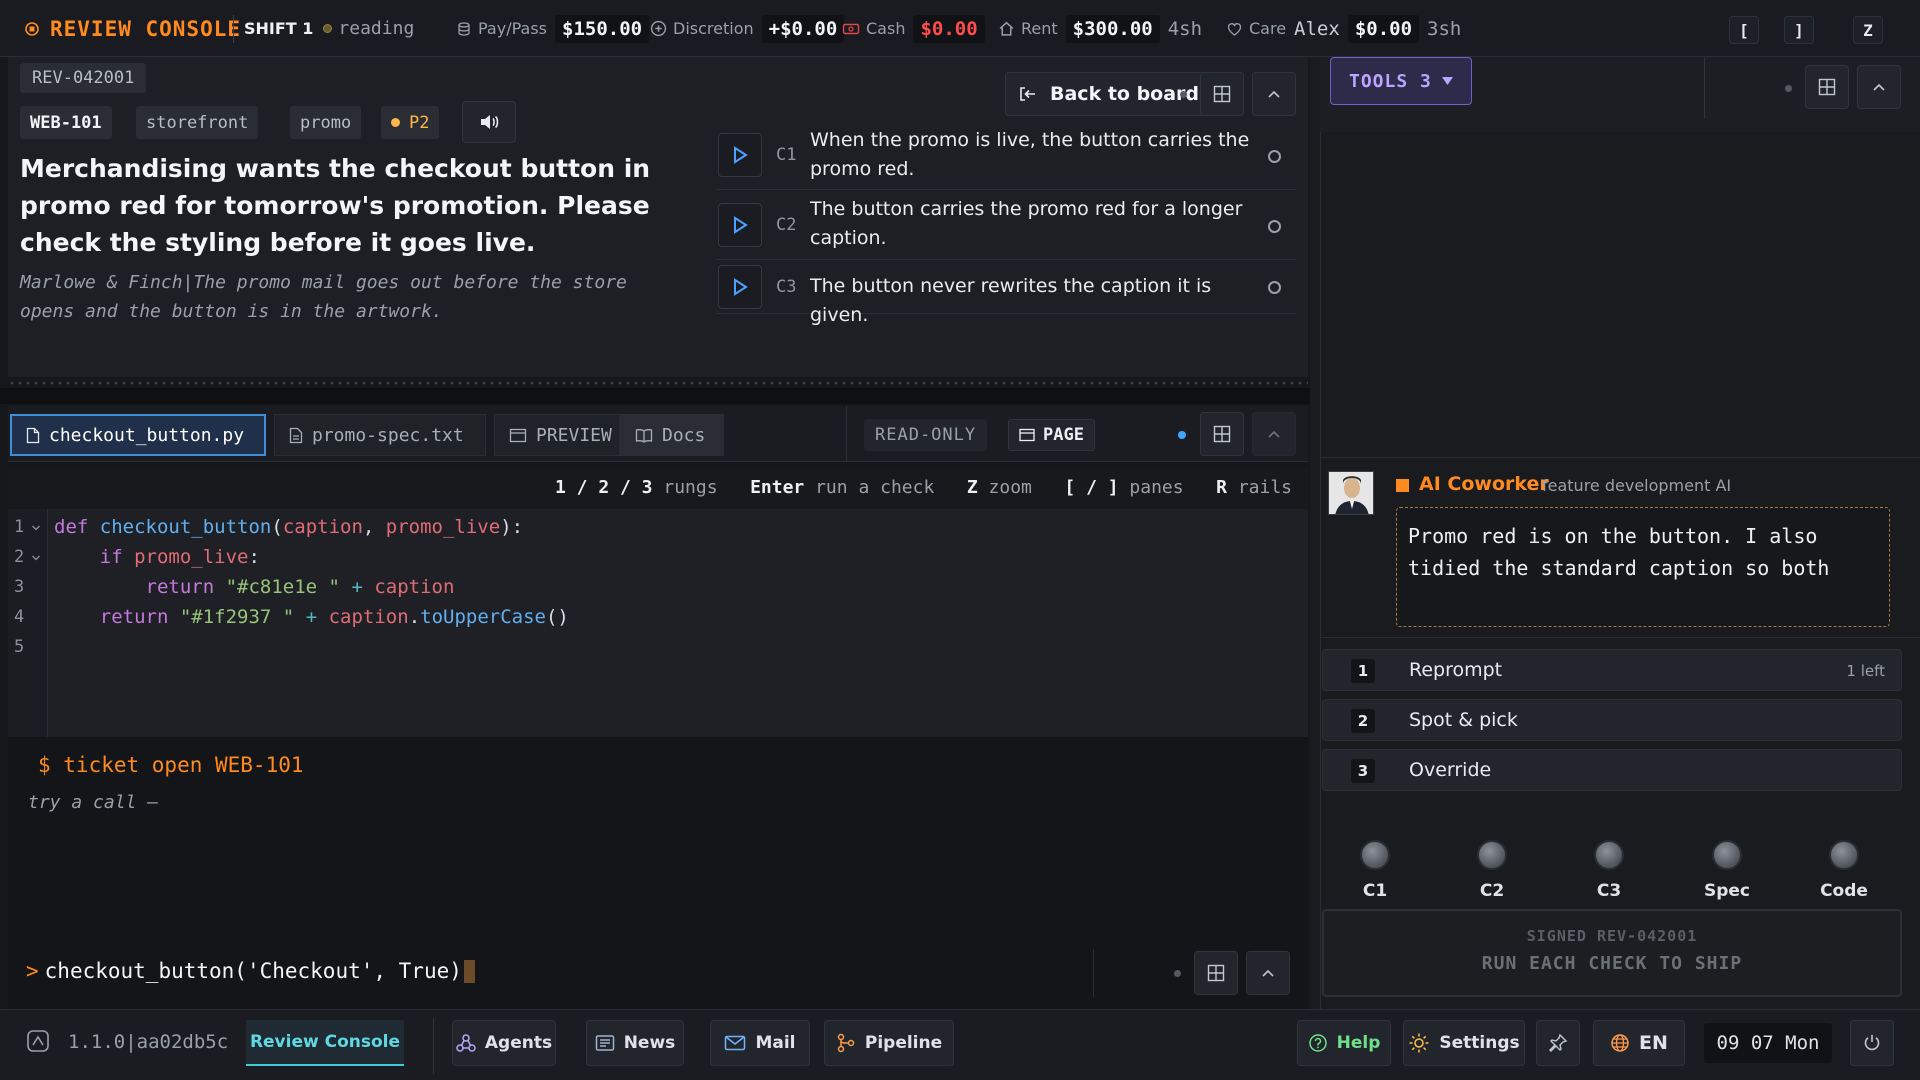  I want to click on tab-checkout-button-py: checkout_button.py, so click(138, 435).